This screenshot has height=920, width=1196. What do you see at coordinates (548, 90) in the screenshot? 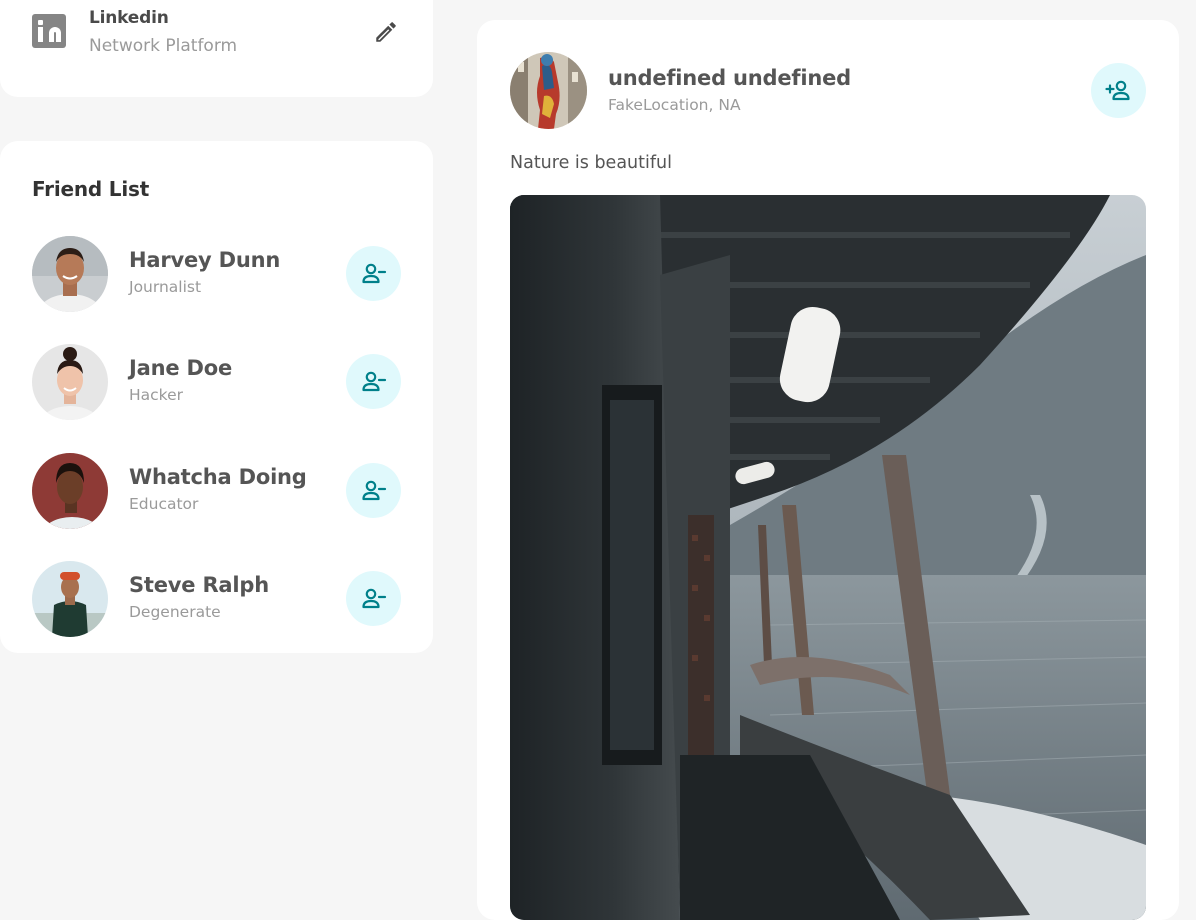
I see `post-author-avatar` at bounding box center [548, 90].